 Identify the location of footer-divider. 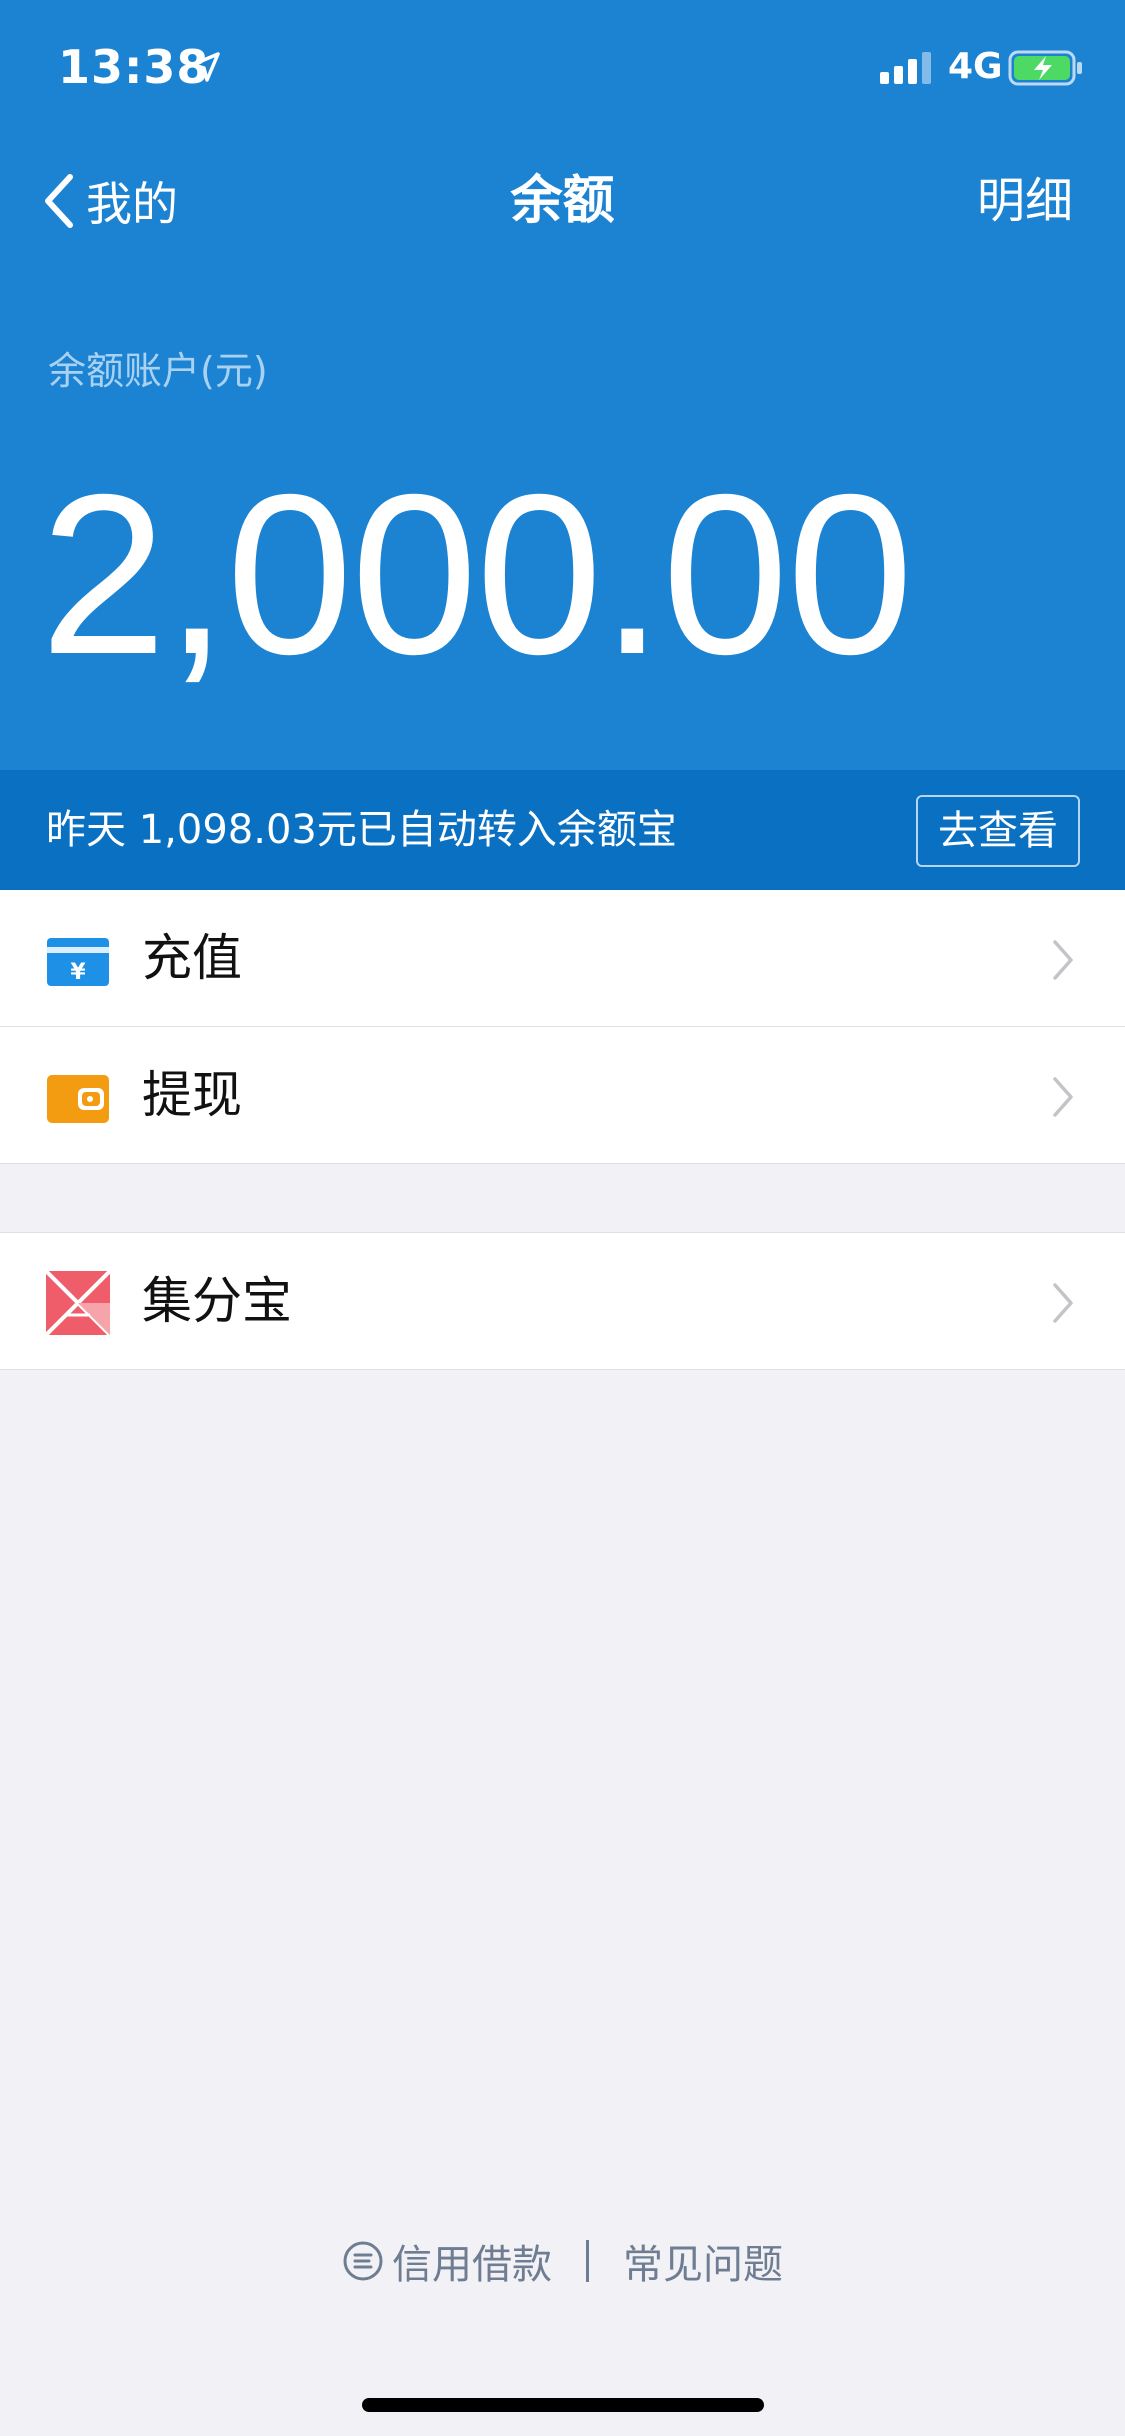
(587, 2261).